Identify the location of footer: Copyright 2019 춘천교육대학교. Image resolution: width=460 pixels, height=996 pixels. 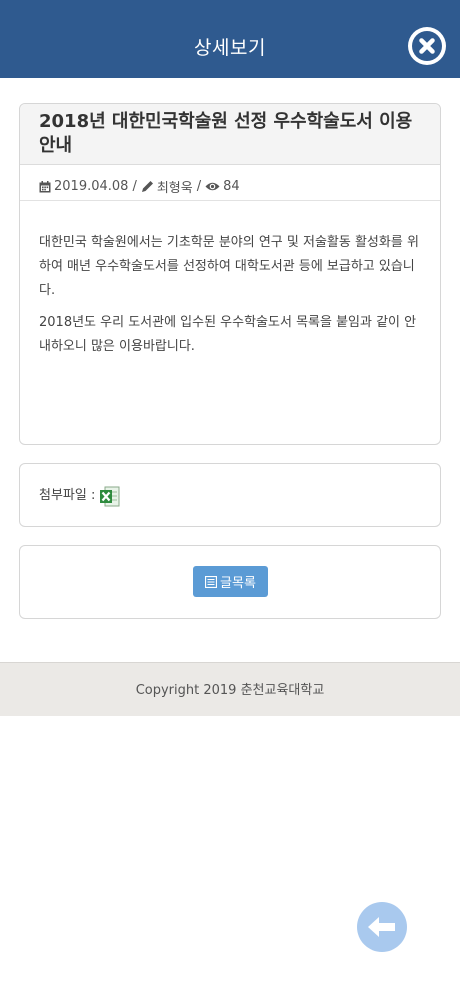
(230, 689).